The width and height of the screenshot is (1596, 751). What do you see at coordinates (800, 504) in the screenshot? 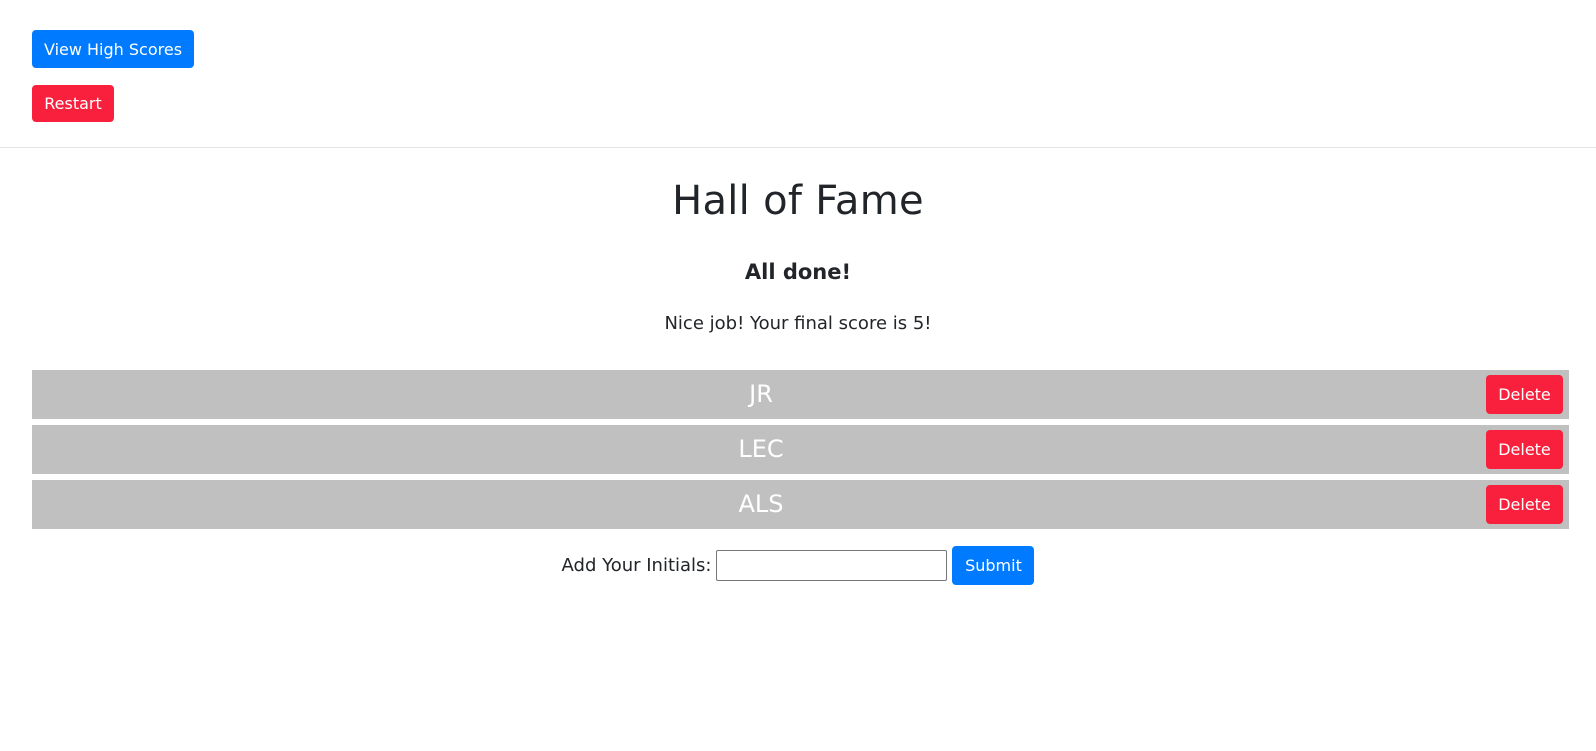
I see `score-row: ALS Delete` at bounding box center [800, 504].